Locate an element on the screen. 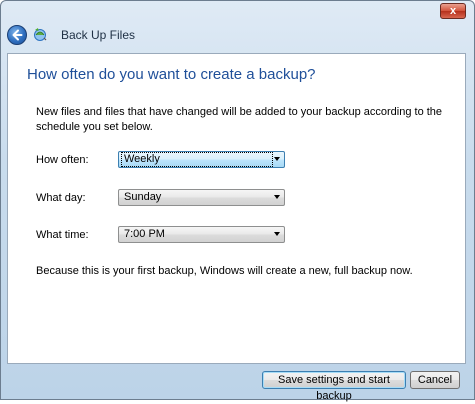 This screenshot has height=404, width=475. how-often-label: How often: is located at coordinates (62, 160).